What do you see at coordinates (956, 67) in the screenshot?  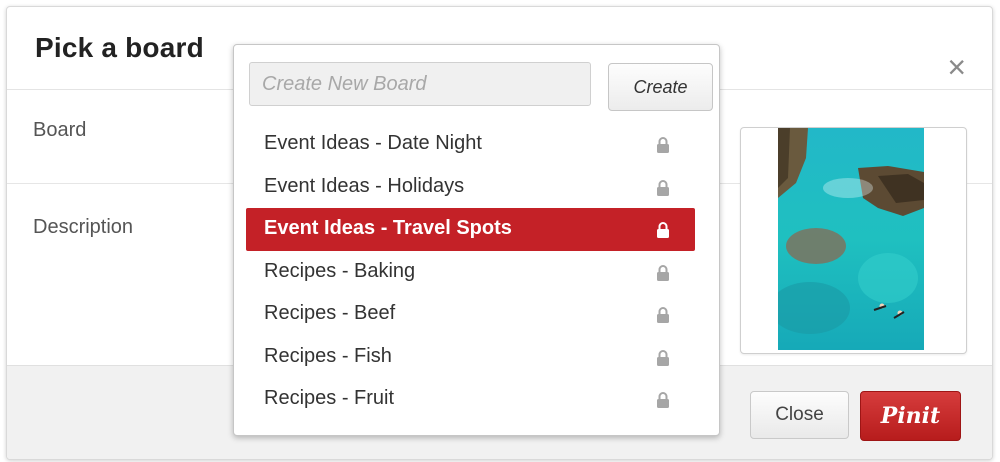 I see `close-icon: ×` at bounding box center [956, 67].